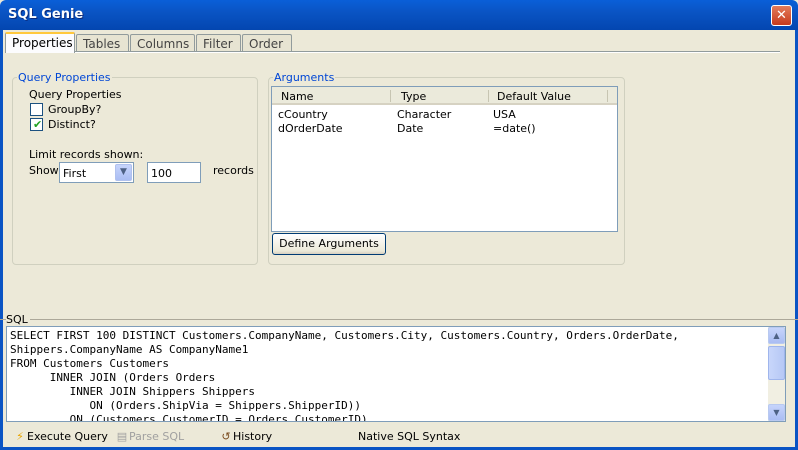 Image resolution: width=798 pixels, height=450 pixels. What do you see at coordinates (44, 170) in the screenshot?
I see `show-label: Show` at bounding box center [44, 170].